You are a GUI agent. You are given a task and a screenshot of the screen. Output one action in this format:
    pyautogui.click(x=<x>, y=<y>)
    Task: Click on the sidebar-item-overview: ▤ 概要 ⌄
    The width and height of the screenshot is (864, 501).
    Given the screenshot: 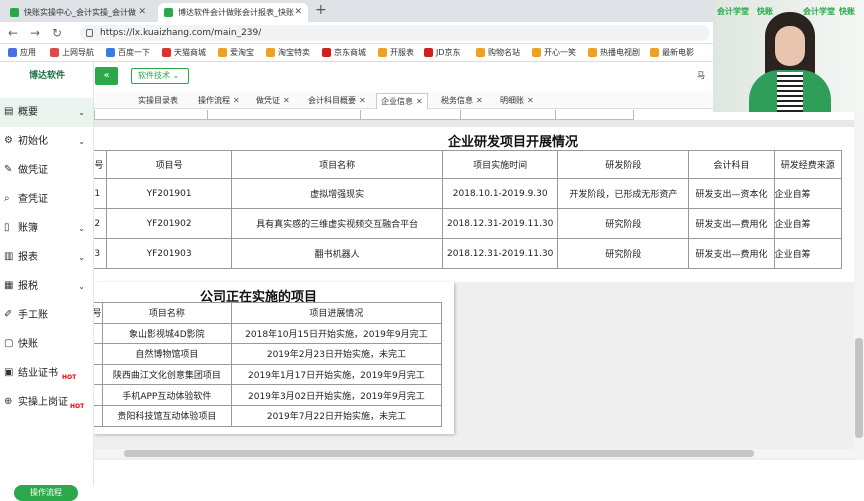 What is the action you would take?
    pyautogui.click(x=46, y=112)
    